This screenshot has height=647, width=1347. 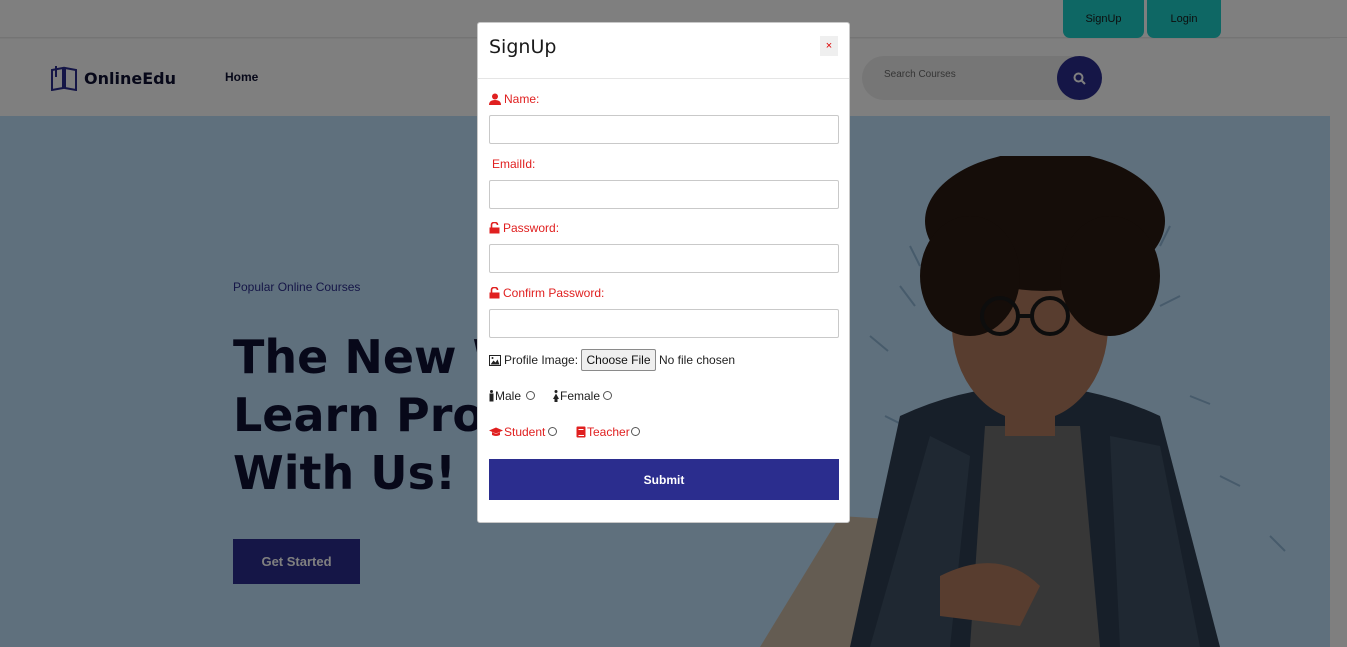 I want to click on profile-image-label-text: Profile Image:, so click(x=541, y=360).